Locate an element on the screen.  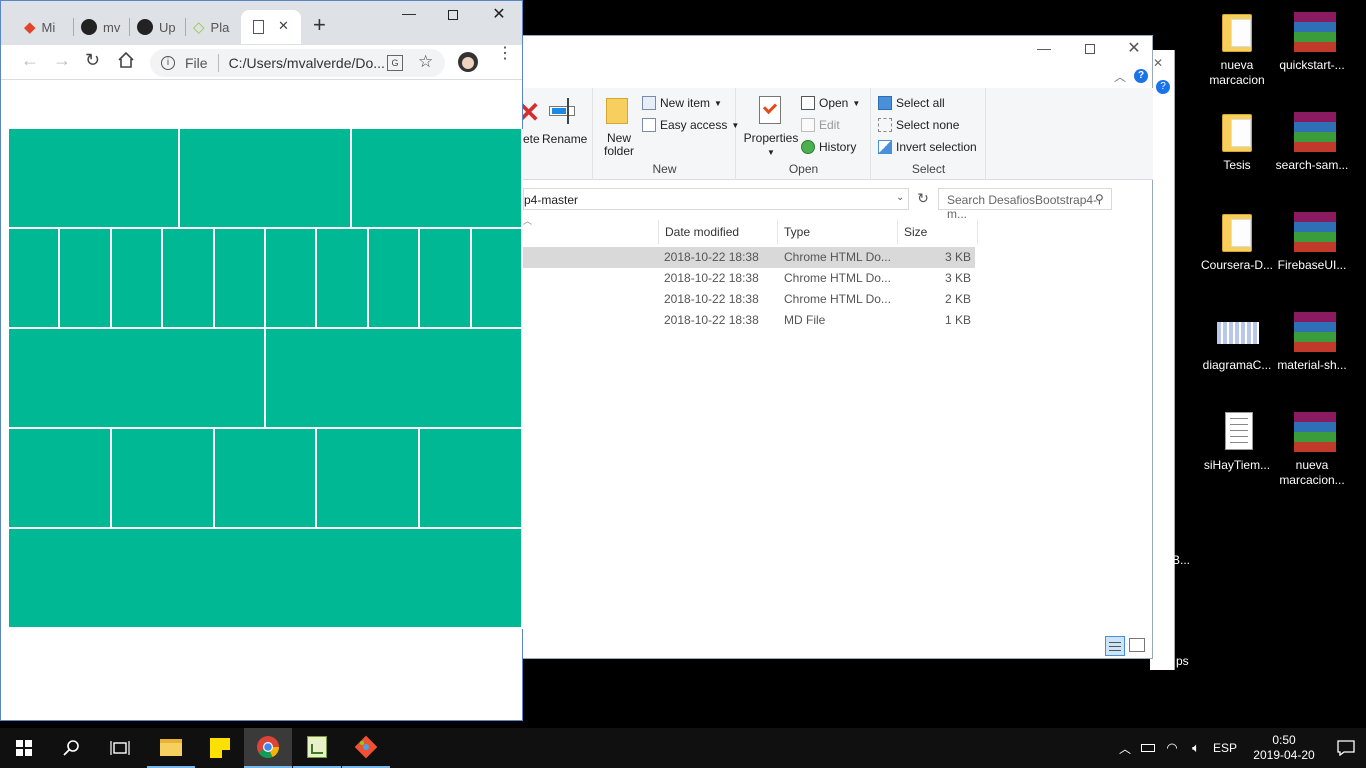
desktop-icon-folder: Tesis is located at coordinates (1237, 141).